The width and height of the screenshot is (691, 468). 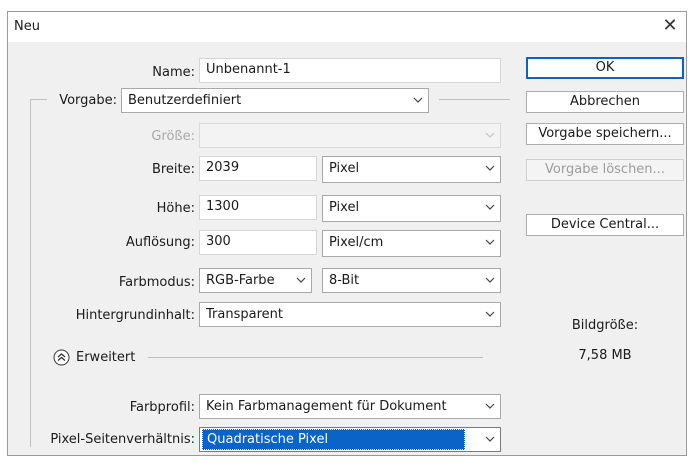 What do you see at coordinates (356, 242) in the screenshot?
I see `aufloesung-unit-value: Pixel/cm` at bounding box center [356, 242].